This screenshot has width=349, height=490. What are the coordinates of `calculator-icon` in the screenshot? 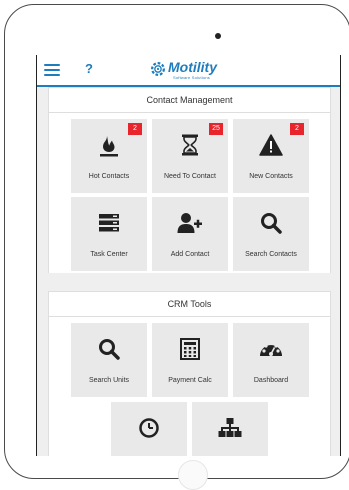 It's located at (190, 349).